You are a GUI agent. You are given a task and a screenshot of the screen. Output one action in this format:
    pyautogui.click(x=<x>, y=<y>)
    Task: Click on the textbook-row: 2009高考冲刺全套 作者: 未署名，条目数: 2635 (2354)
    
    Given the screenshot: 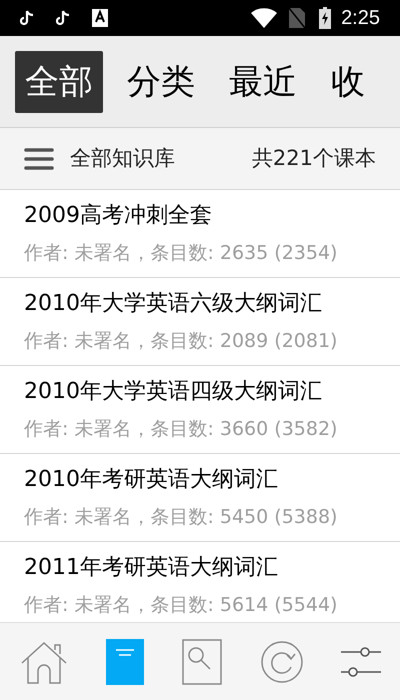 What is the action you would take?
    pyautogui.click(x=200, y=234)
    